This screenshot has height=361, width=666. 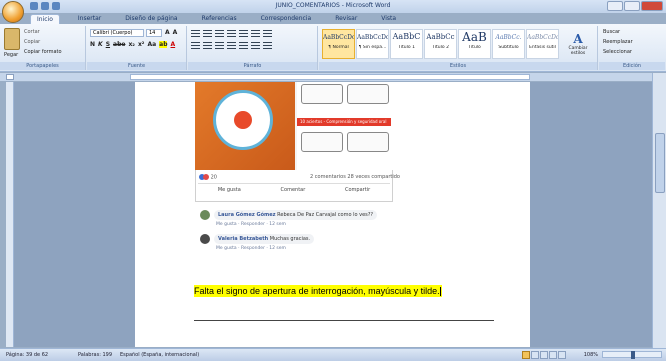 I want to click on align-left-icon, so click(x=195, y=45).